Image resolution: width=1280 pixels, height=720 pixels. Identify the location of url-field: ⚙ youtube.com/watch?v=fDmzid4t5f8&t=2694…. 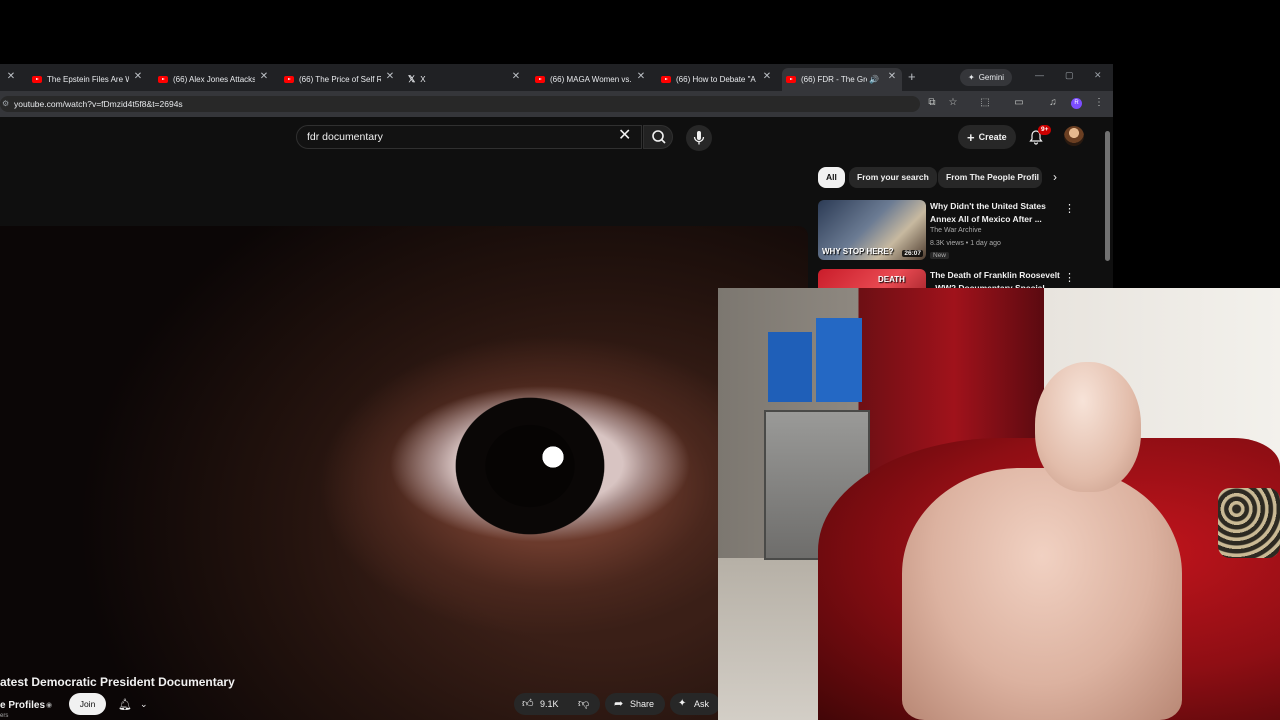
(460, 104).